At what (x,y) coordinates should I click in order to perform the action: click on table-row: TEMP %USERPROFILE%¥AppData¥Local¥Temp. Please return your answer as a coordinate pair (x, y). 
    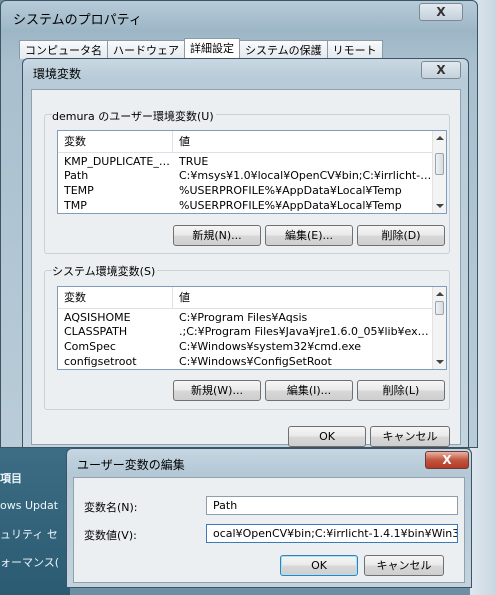
    Looking at the image, I should click on (245, 190).